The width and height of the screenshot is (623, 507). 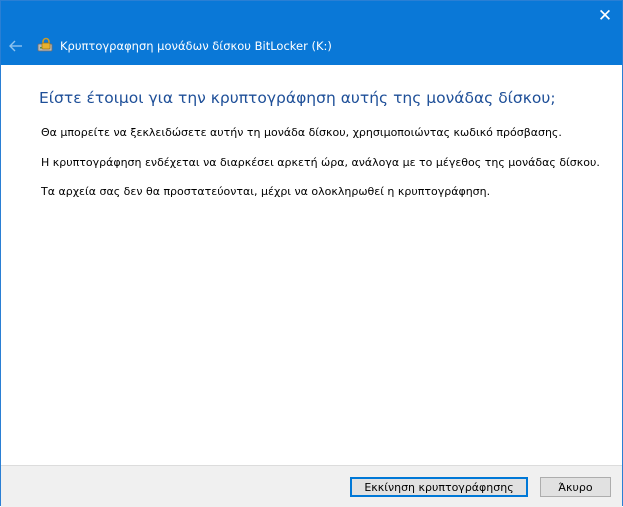 I want to click on dialog-footer: Εκκίνηση κρυπτογράφησης Άκυρο, so click(x=311, y=486).